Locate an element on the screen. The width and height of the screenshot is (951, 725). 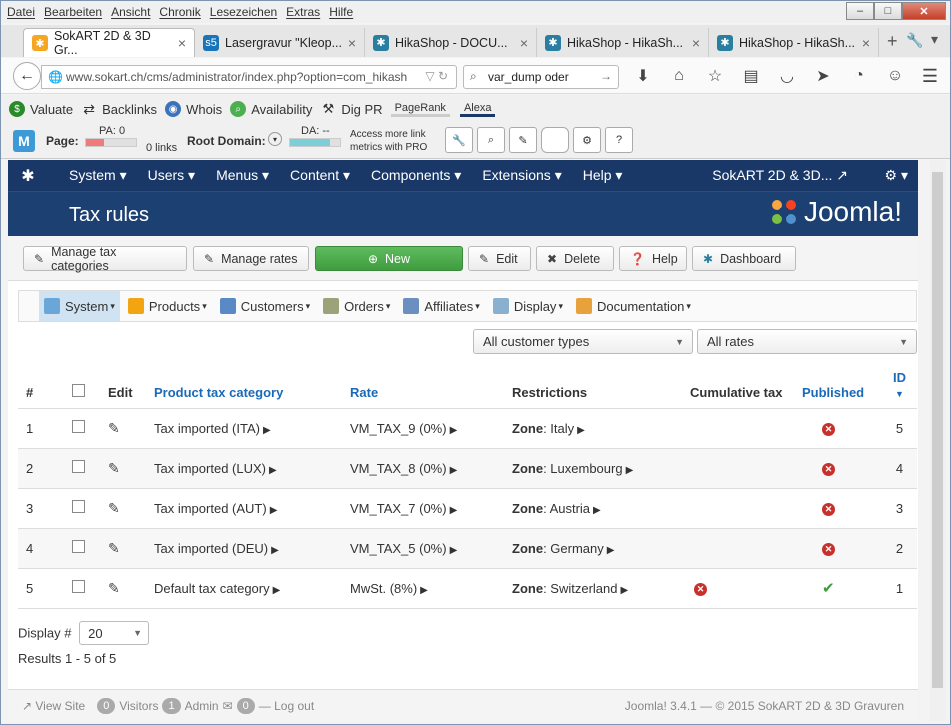
logout-link: Log out is located at coordinates (294, 706).